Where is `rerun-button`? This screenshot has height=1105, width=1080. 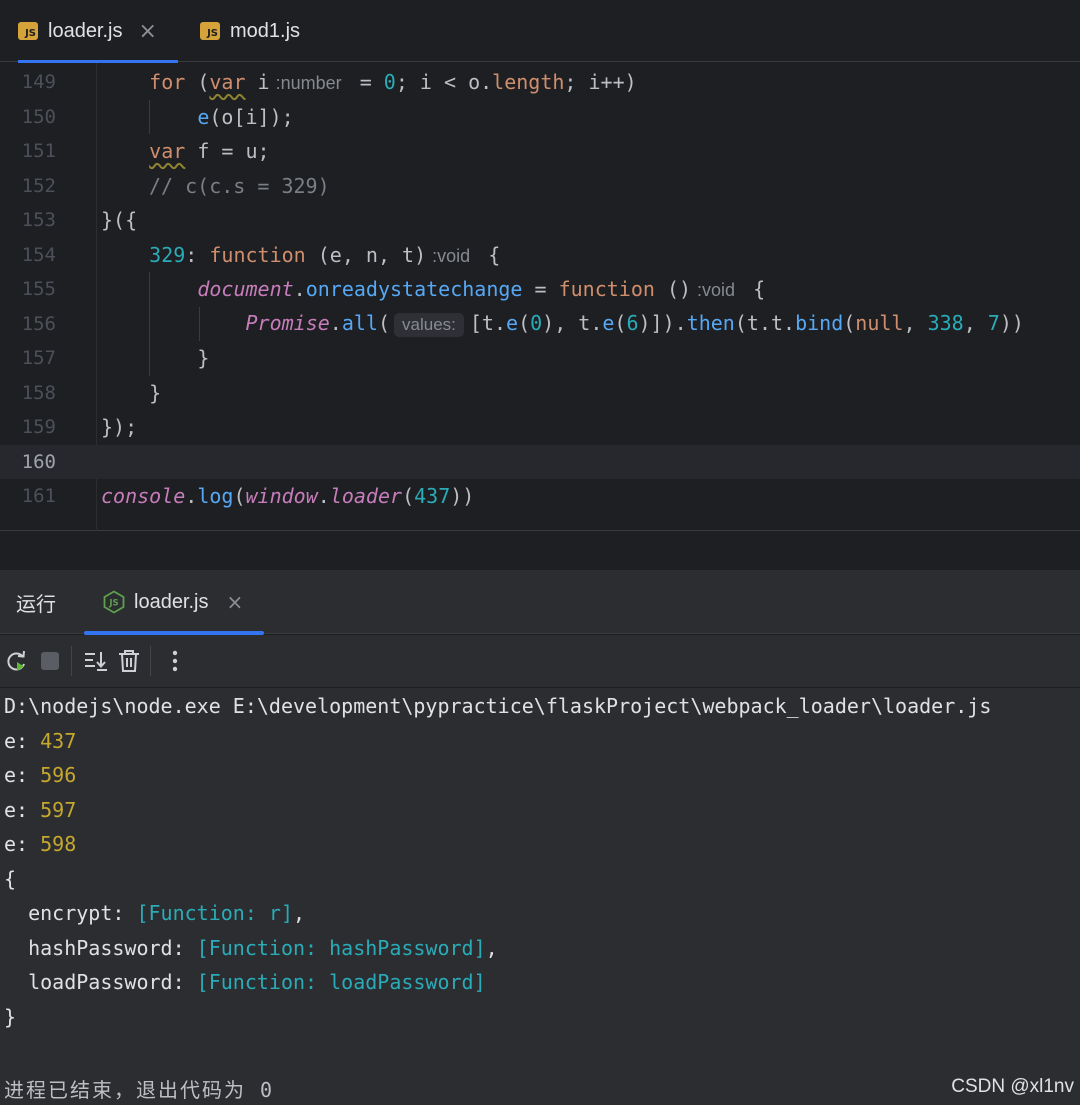
rerun-button is located at coordinates (17, 661).